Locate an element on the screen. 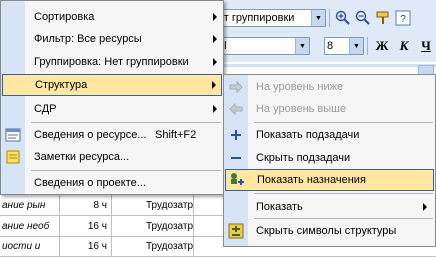  resource-notes-icon is located at coordinates (13, 157).